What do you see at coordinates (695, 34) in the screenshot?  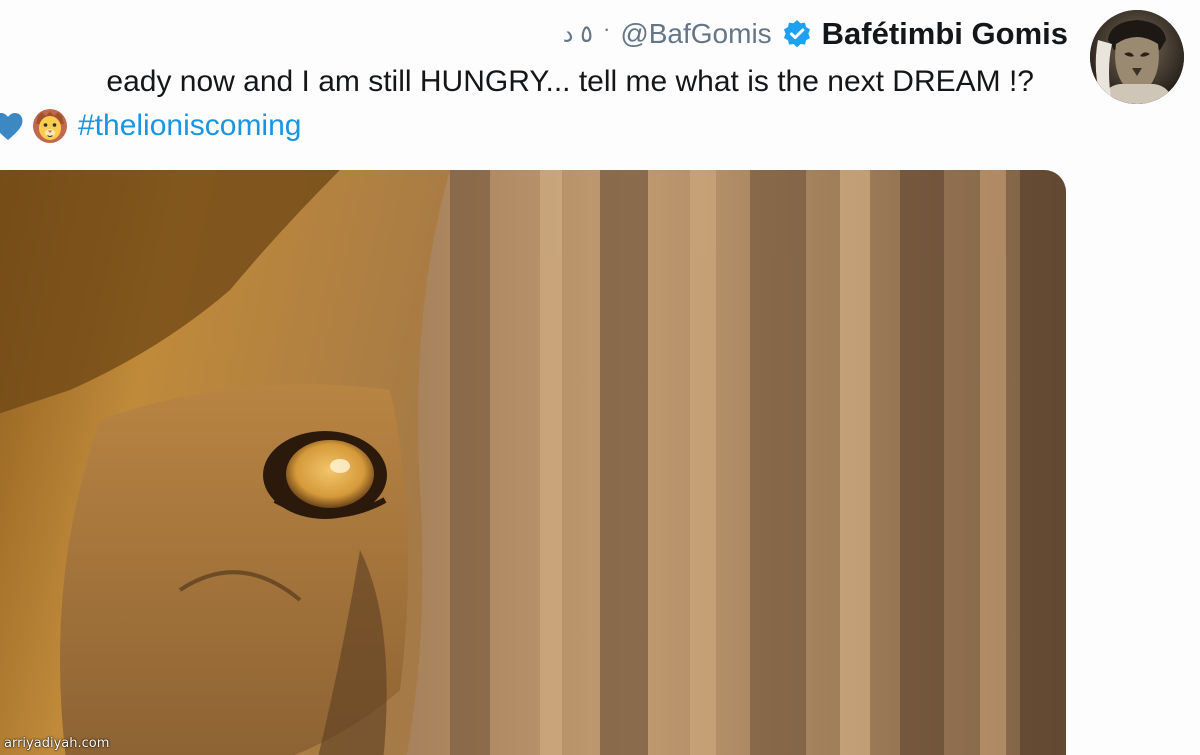 I see `user-handle: @BafGomis` at bounding box center [695, 34].